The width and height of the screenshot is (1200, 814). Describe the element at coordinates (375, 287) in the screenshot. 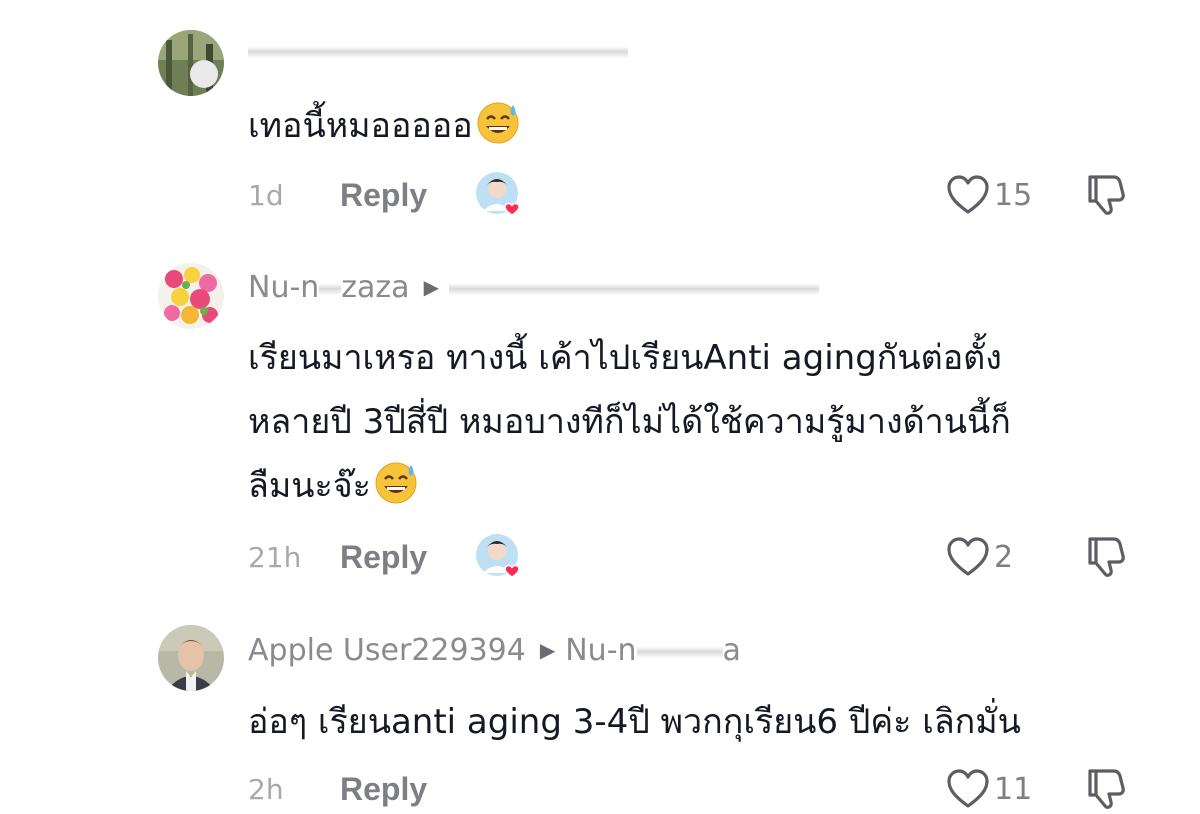

I see `author-name-tail: zaza` at that location.